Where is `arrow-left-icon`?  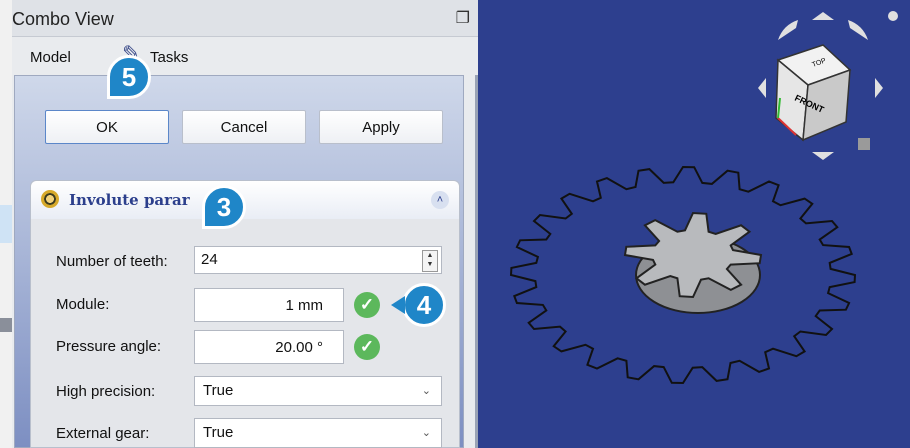
arrow-left-icon is located at coordinates (762, 88).